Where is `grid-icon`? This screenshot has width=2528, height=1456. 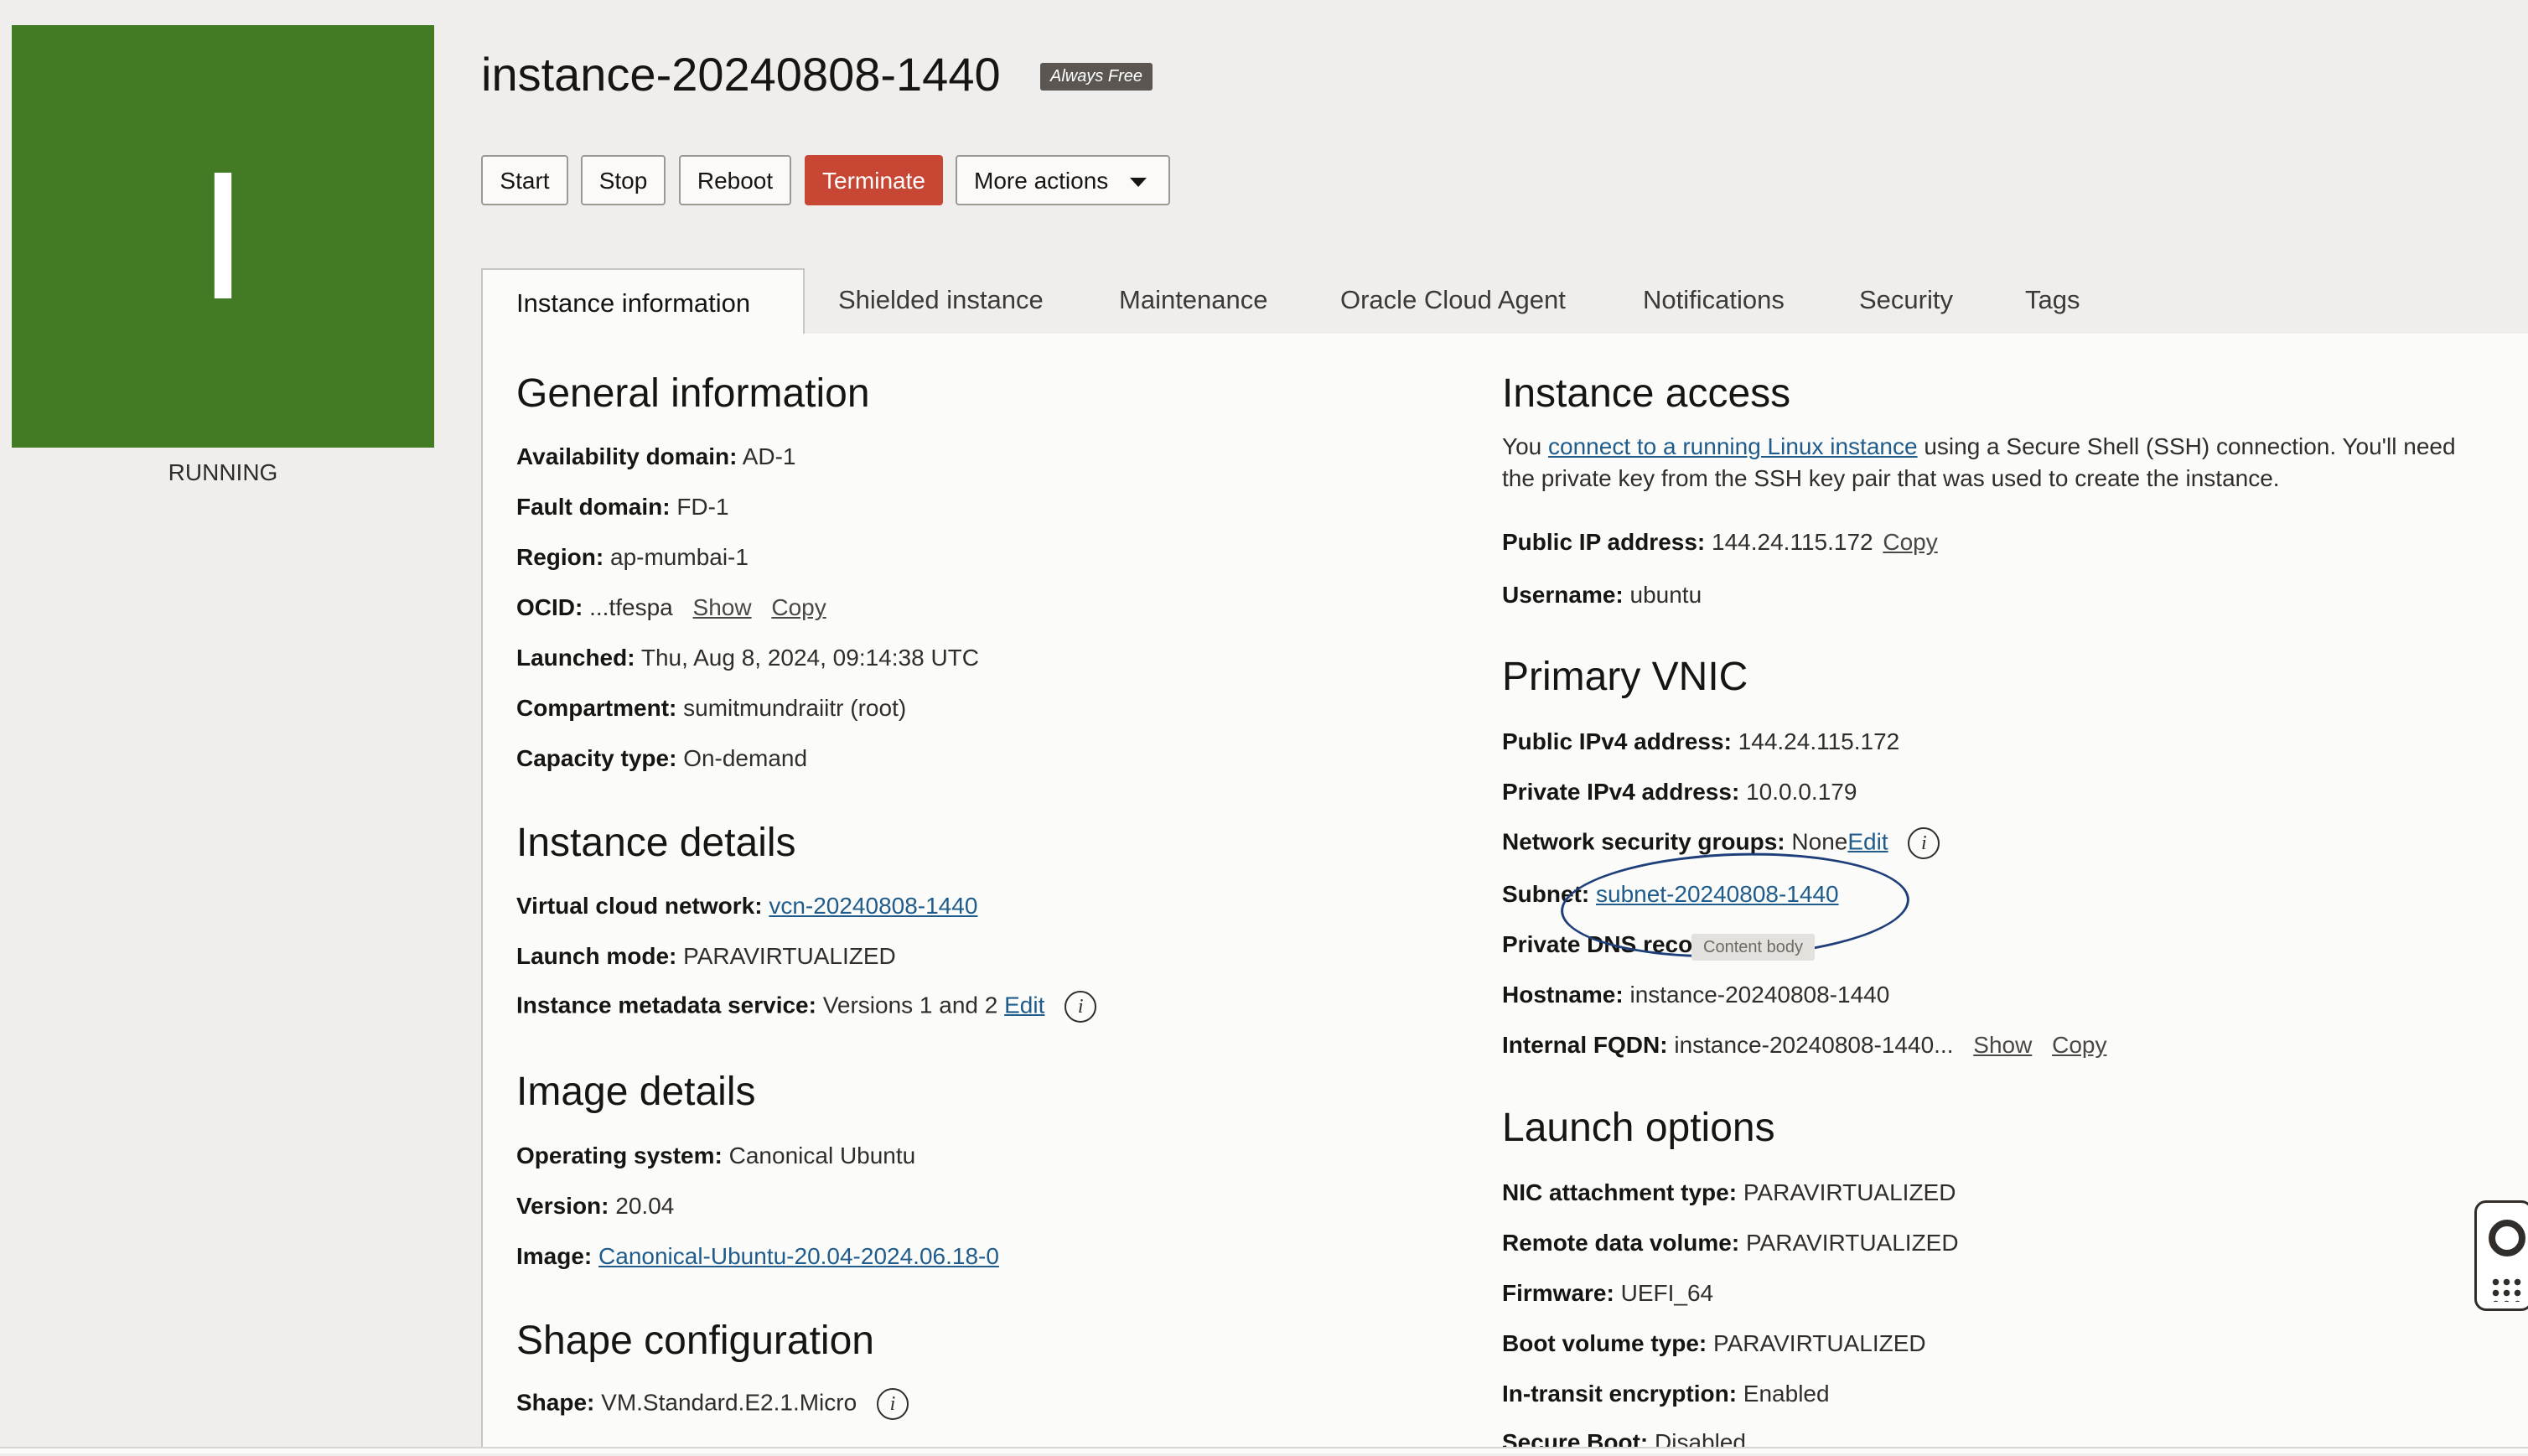 grid-icon is located at coordinates (2507, 1289).